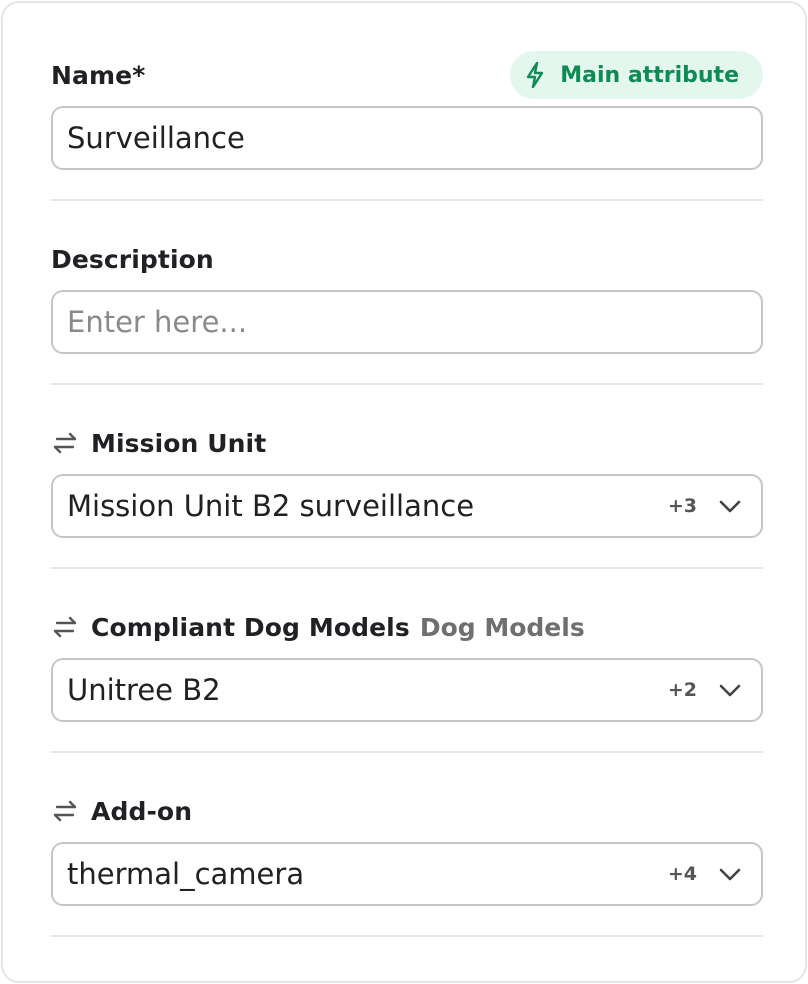 The height and width of the screenshot is (984, 808). What do you see at coordinates (144, 690) in the screenshot?
I see `compliant-dog-models-value: Unitree B2` at bounding box center [144, 690].